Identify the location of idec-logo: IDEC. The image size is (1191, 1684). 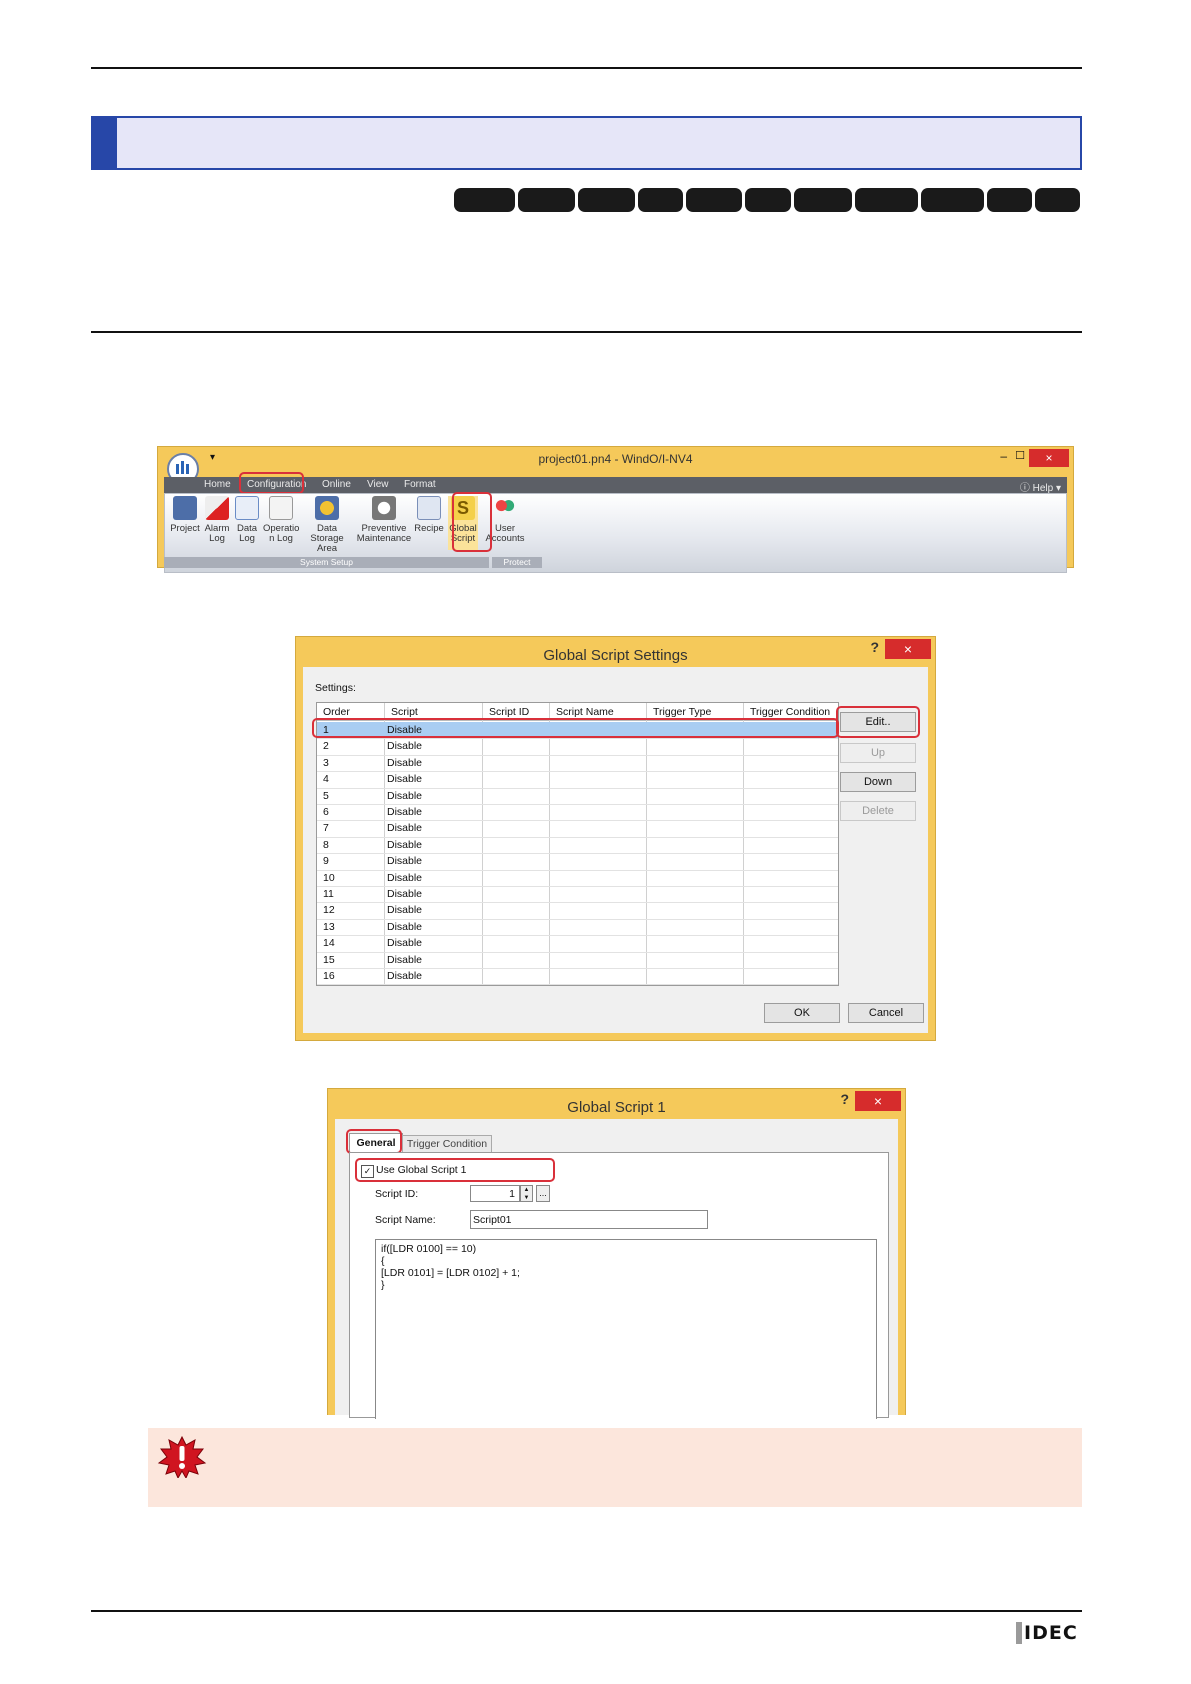
(1047, 1633).